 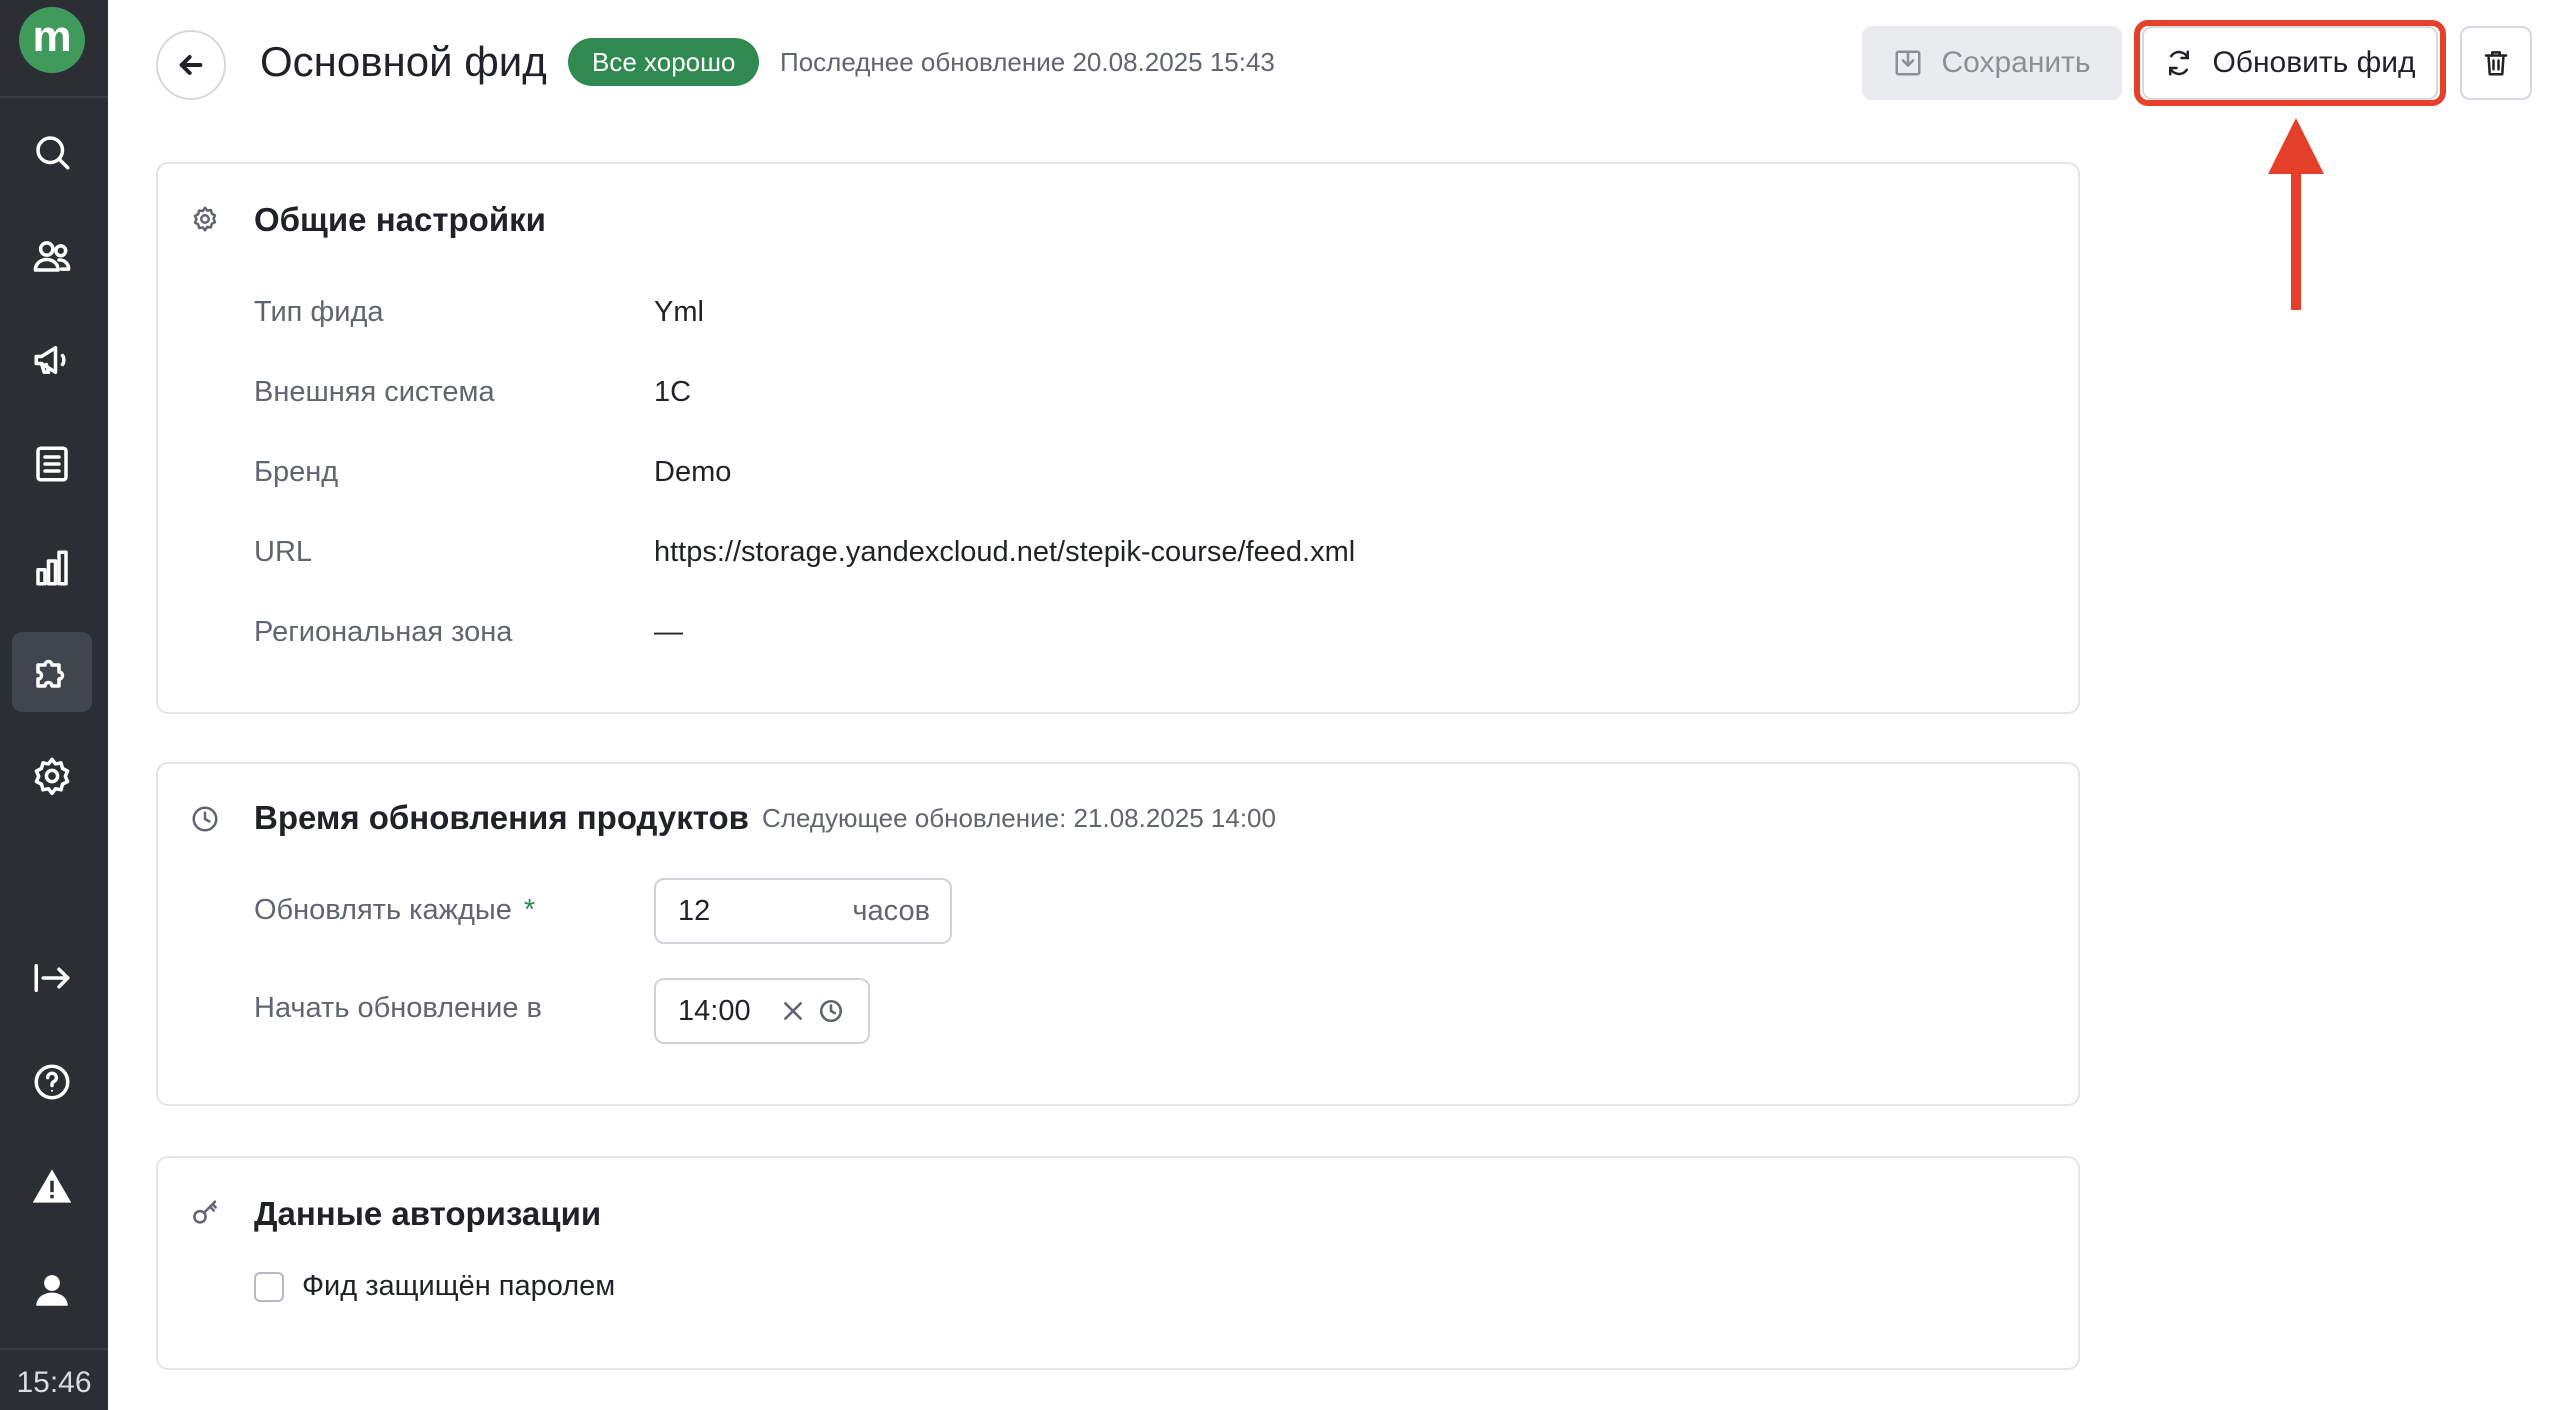 I want to click on save-button-label: Сохранить, so click(x=2016, y=62).